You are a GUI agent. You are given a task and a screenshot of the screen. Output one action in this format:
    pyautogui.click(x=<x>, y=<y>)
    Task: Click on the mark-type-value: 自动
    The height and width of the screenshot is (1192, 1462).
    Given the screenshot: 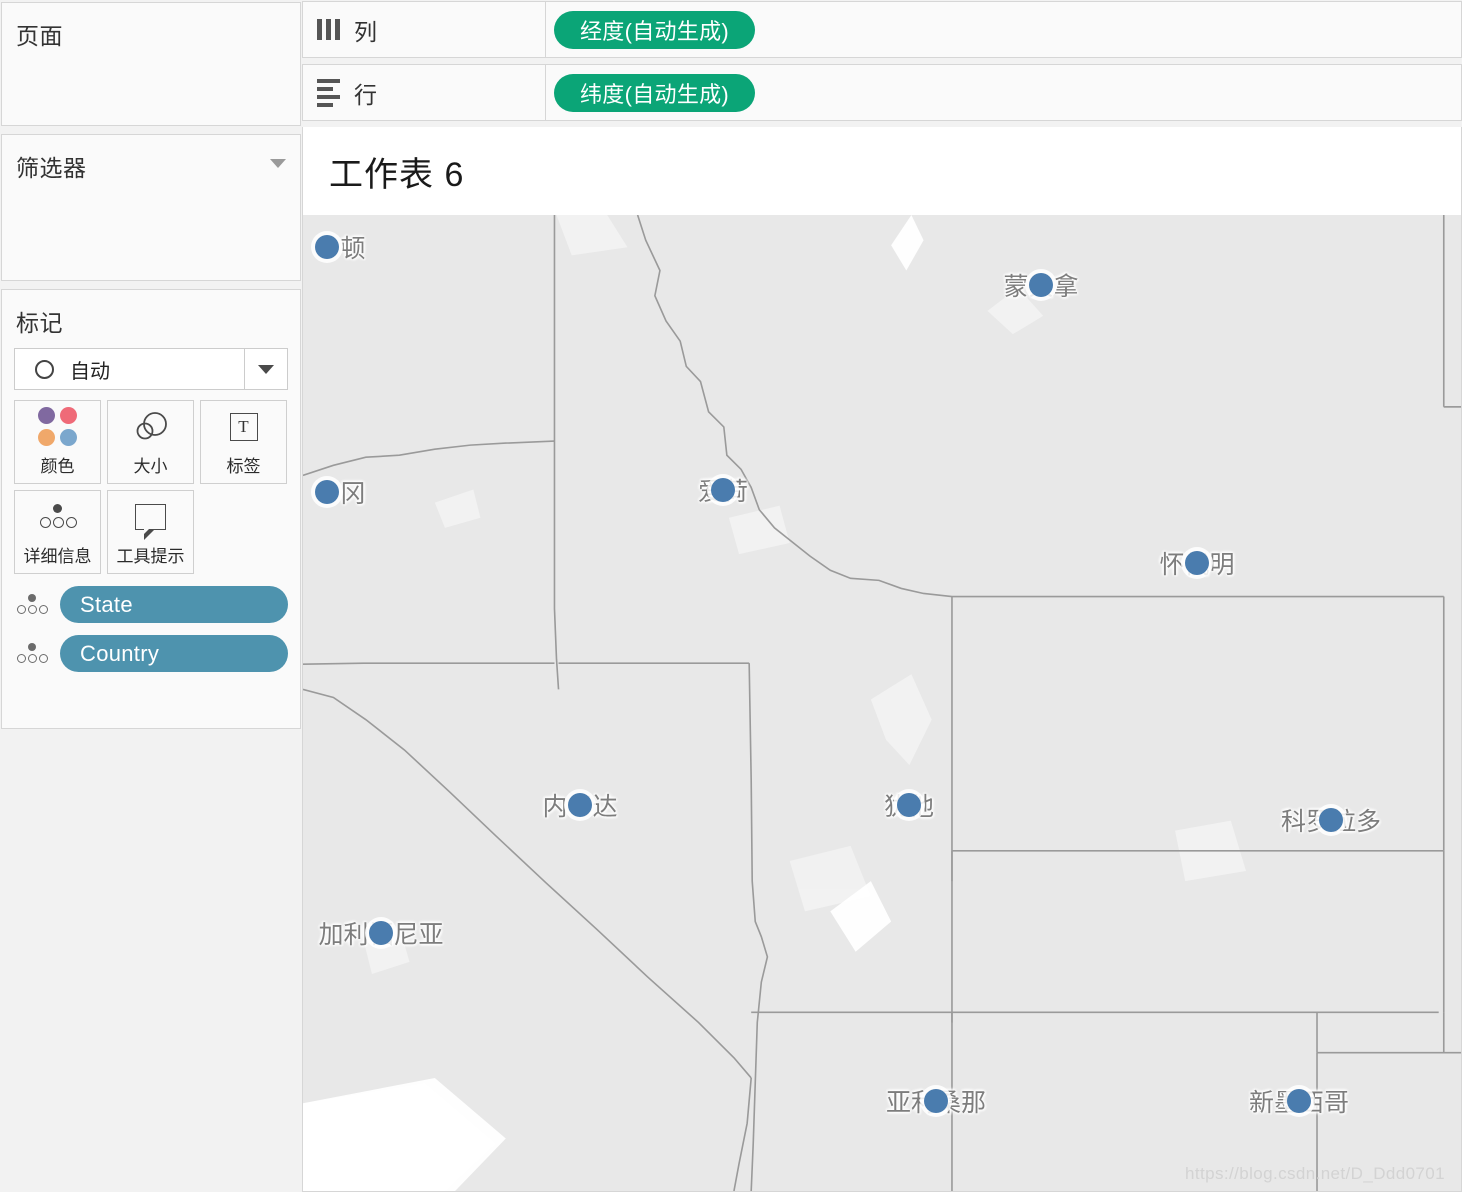 What is the action you would take?
    pyautogui.click(x=90, y=371)
    